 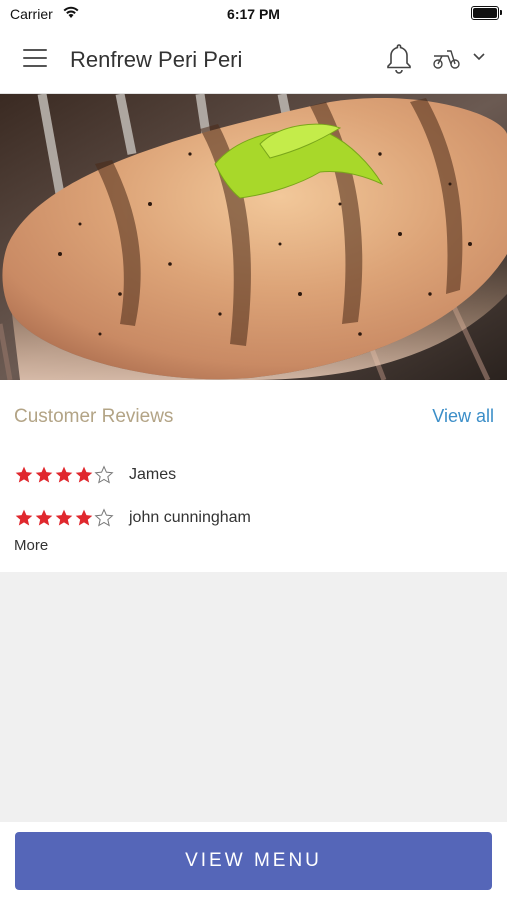 What do you see at coordinates (479, 57) in the screenshot?
I see `chevron-down-icon` at bounding box center [479, 57].